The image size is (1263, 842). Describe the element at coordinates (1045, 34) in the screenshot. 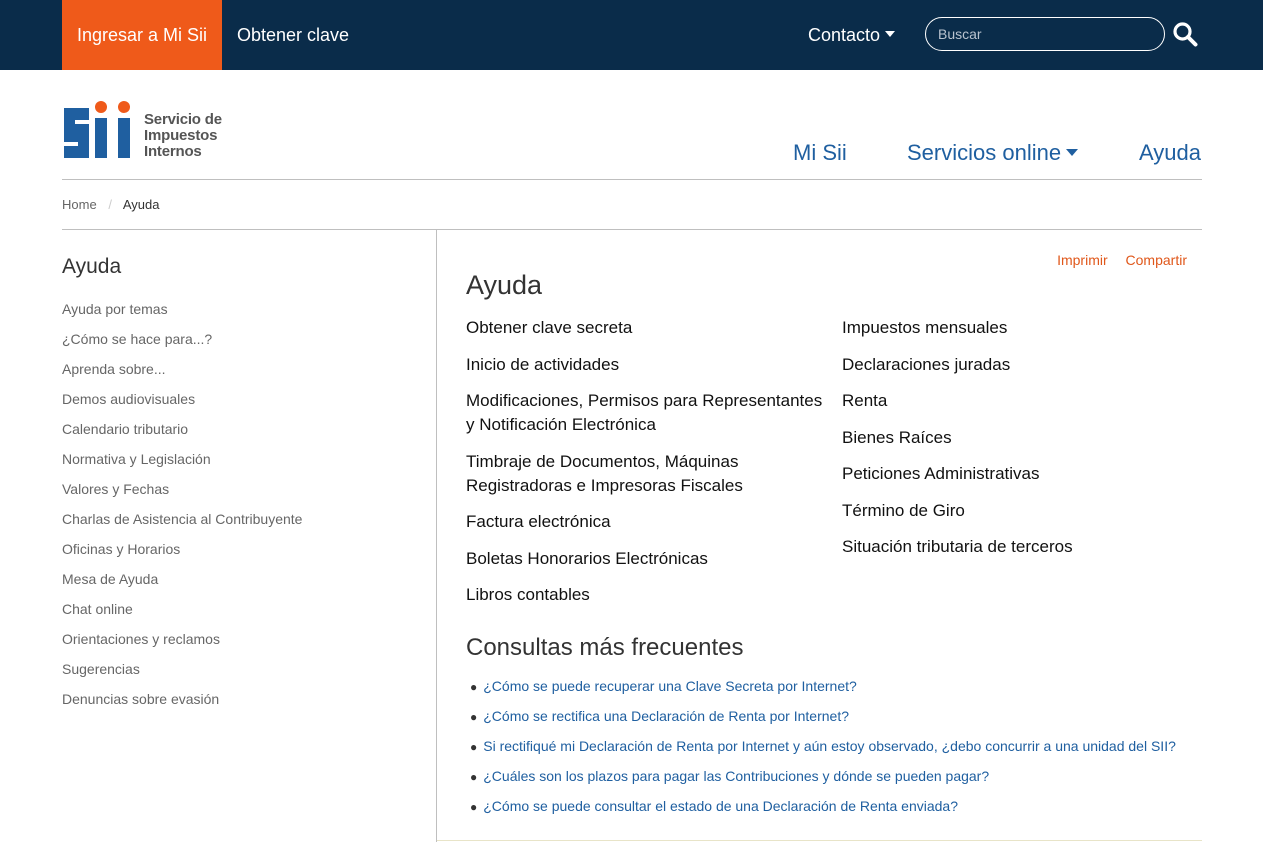

I see `search-input` at that location.